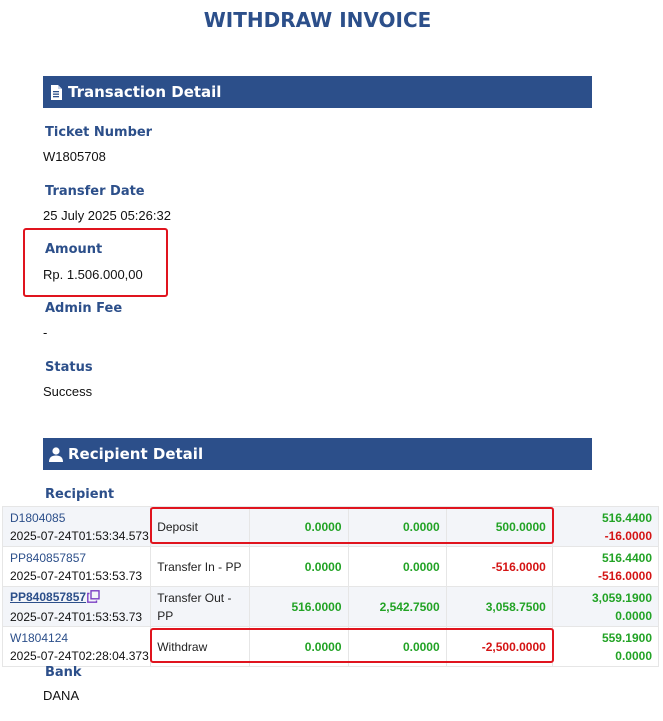  What do you see at coordinates (84, 308) in the screenshot?
I see `admin-fee-label: Admin Fee` at bounding box center [84, 308].